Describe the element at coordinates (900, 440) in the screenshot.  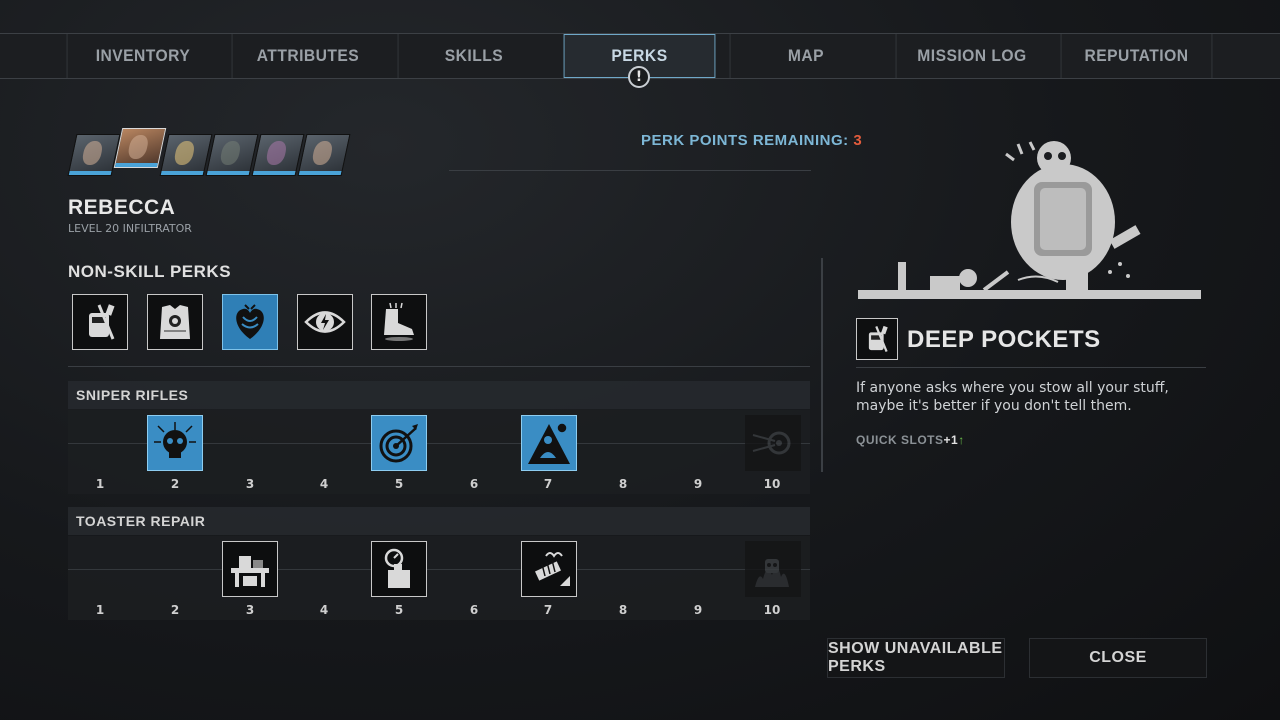
I see `bonus-label: QUICK SLOTS` at that location.